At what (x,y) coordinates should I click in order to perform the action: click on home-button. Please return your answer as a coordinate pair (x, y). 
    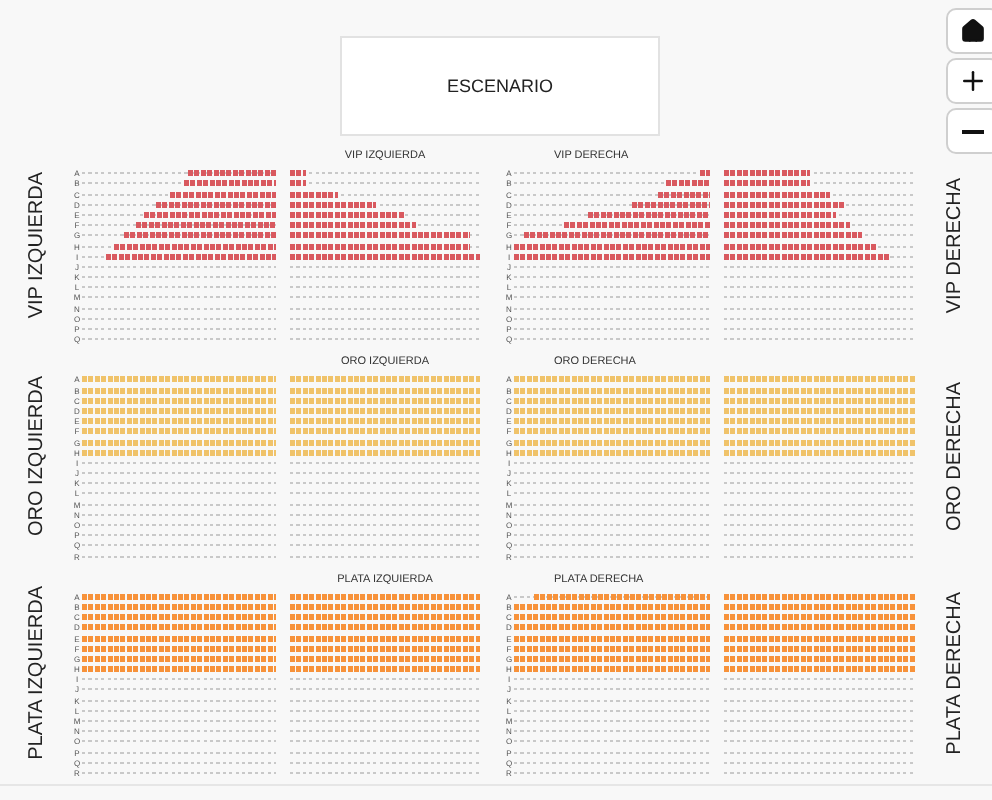
    Looking at the image, I should click on (969, 31).